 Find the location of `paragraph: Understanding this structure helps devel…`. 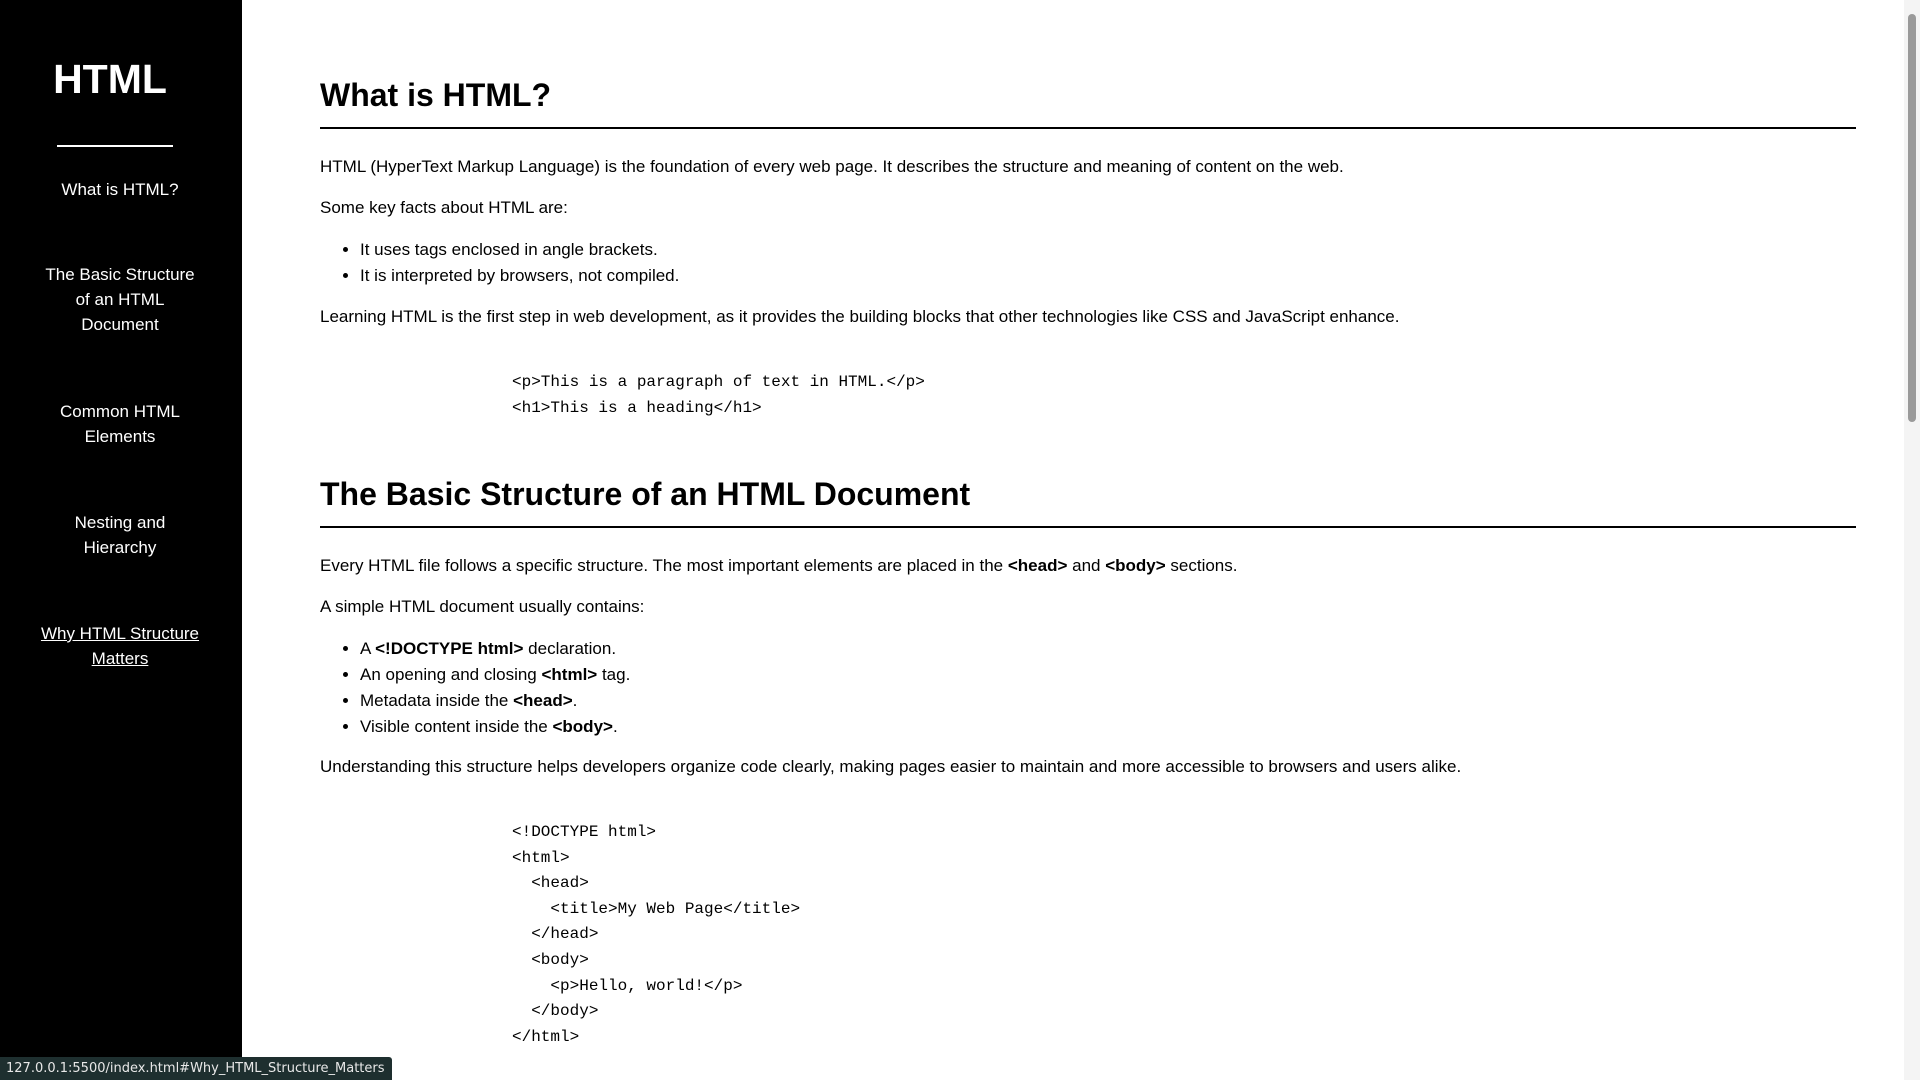

paragraph: Understanding this structure helps devel… is located at coordinates (891, 766).